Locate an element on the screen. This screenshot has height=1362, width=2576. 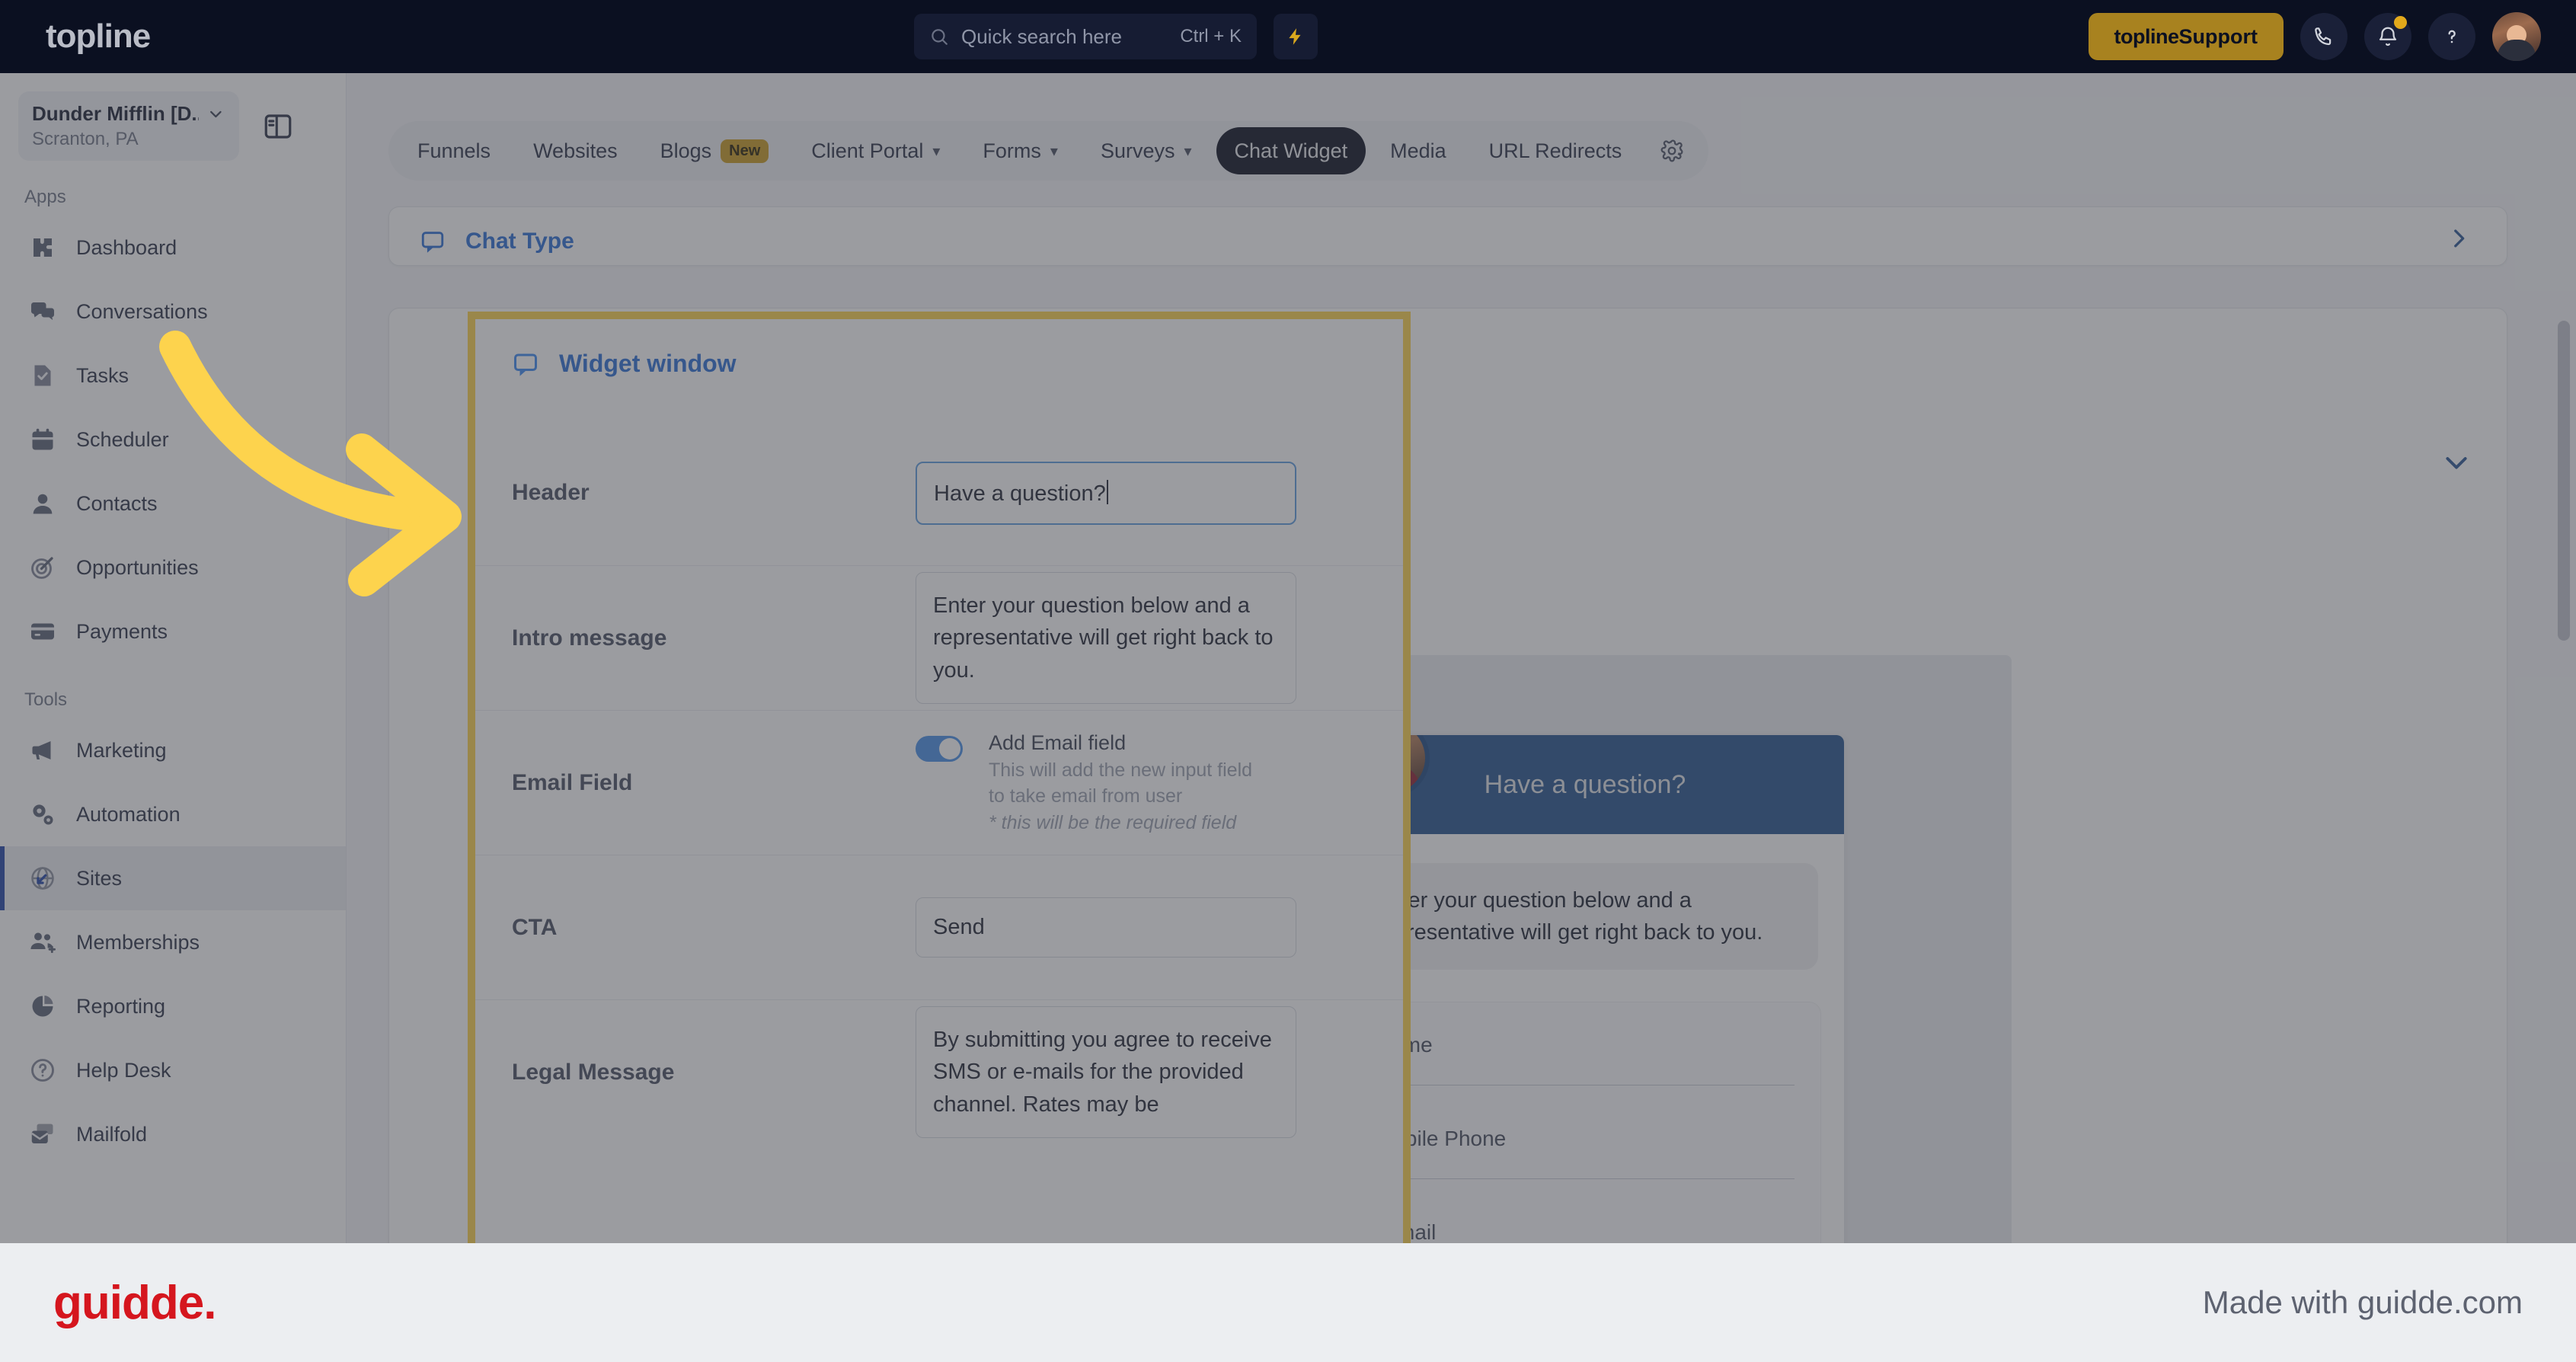
chevron-down-icon: ▾ is located at coordinates (1054, 151).